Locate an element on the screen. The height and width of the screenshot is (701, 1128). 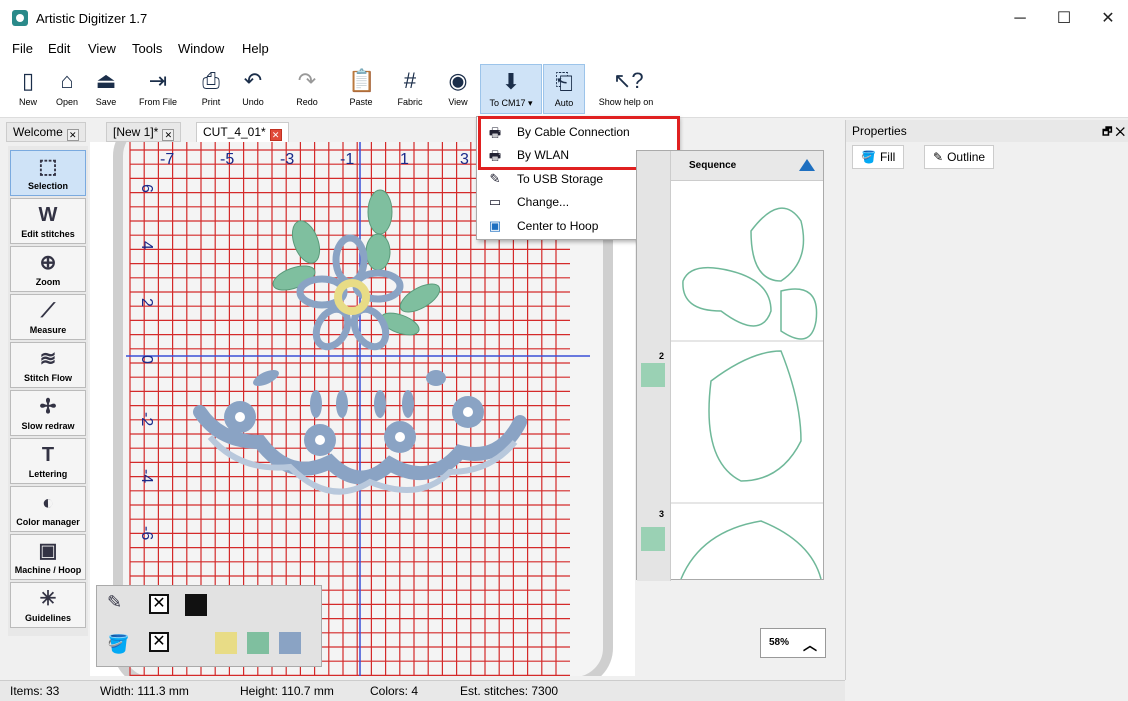
x-ruler-label: -1 is located at coordinates (347, 159).